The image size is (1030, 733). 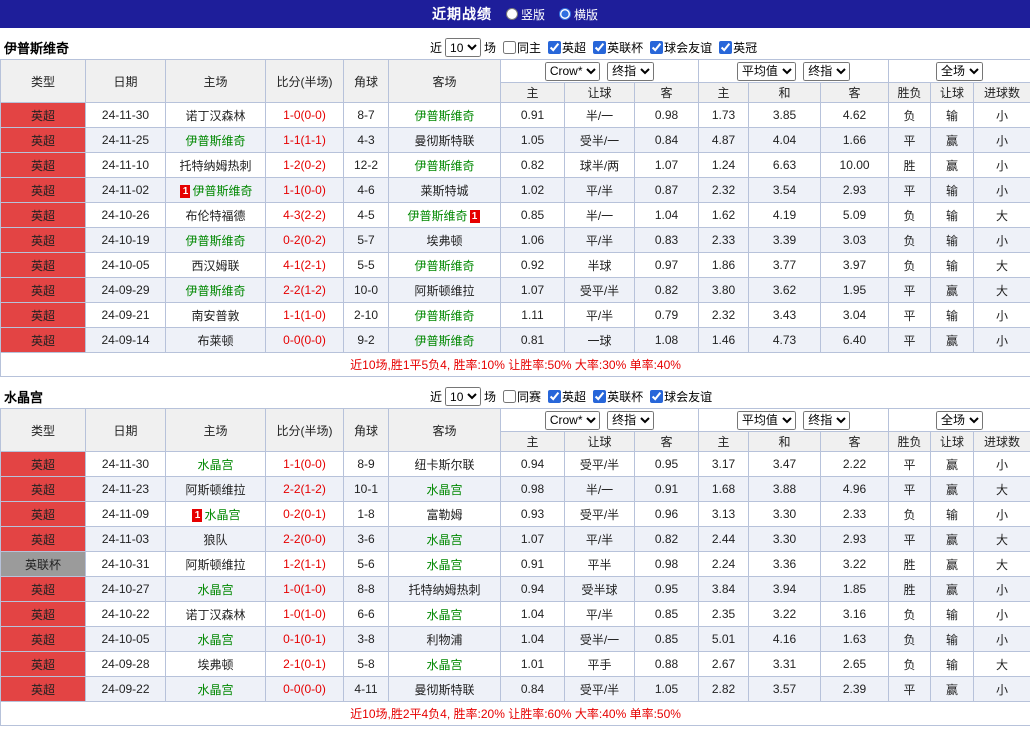 What do you see at coordinates (304, 639) in the screenshot?
I see `score-cell: 0-1(0-1)` at bounding box center [304, 639].